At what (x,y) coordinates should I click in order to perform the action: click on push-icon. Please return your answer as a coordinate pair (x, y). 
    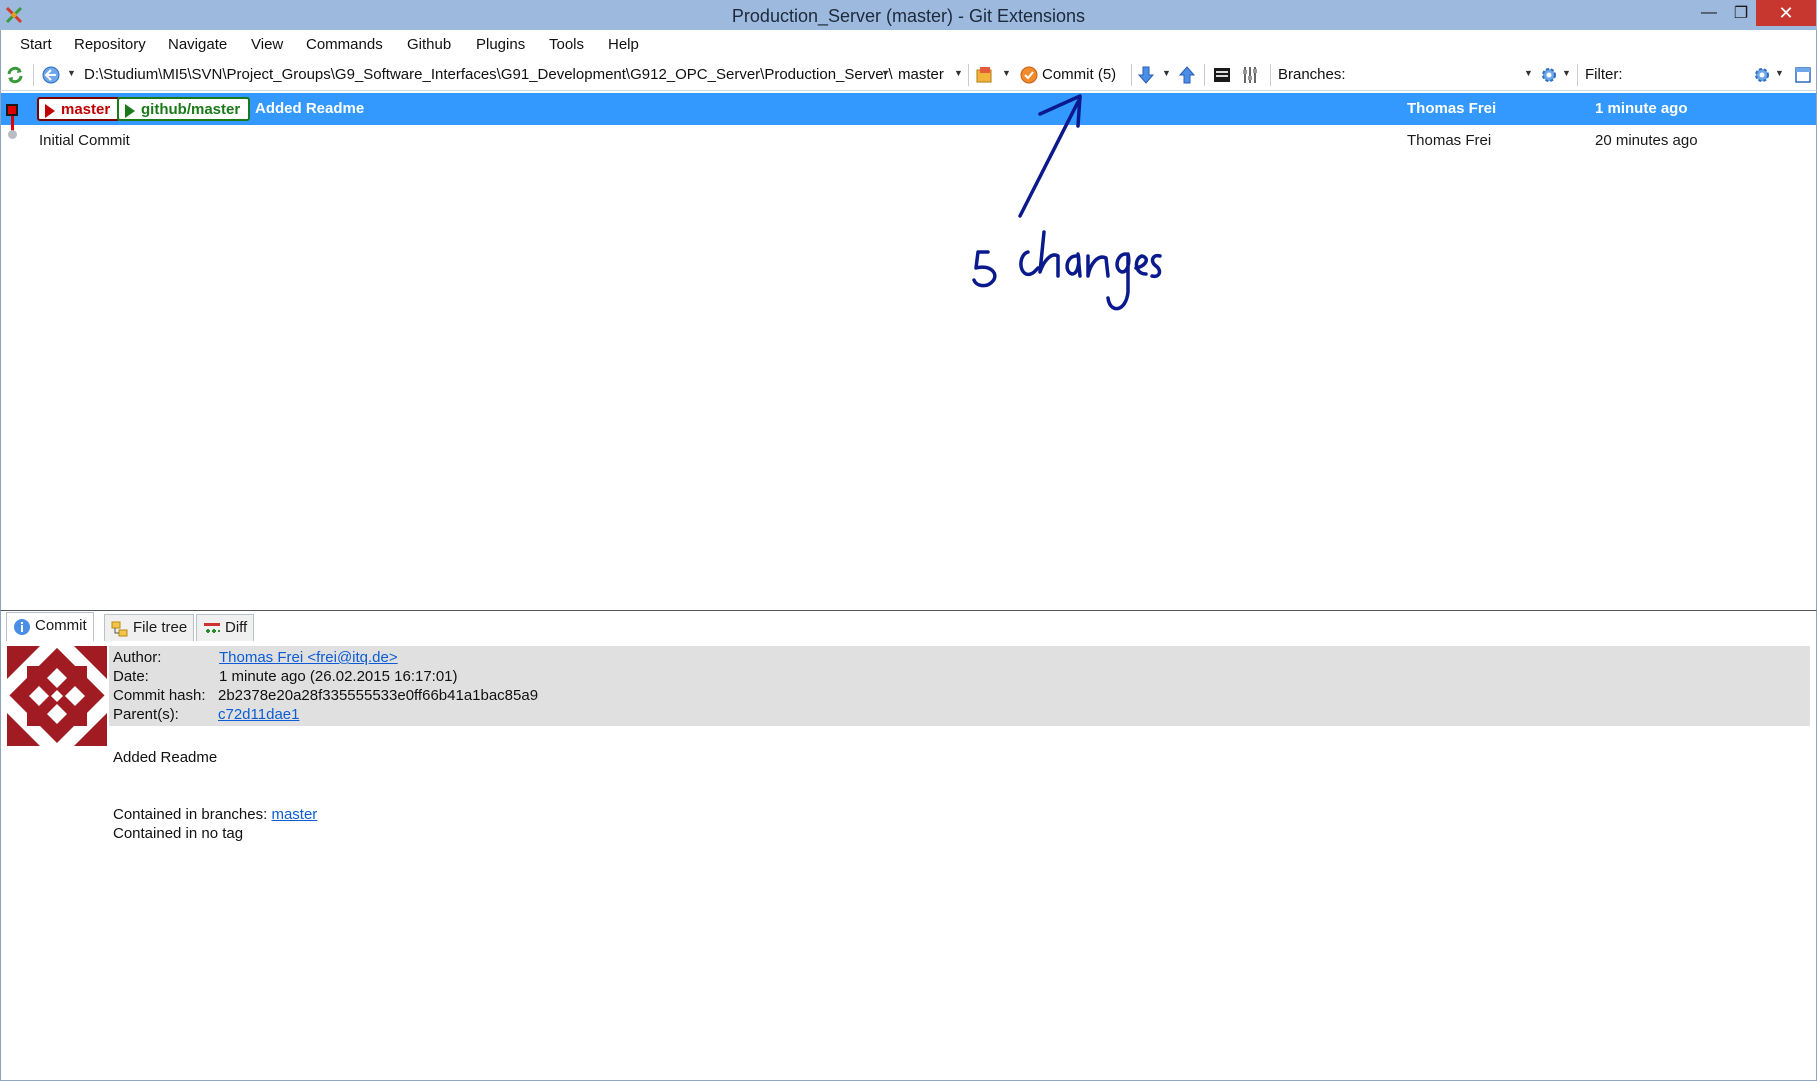
    Looking at the image, I should click on (1187, 75).